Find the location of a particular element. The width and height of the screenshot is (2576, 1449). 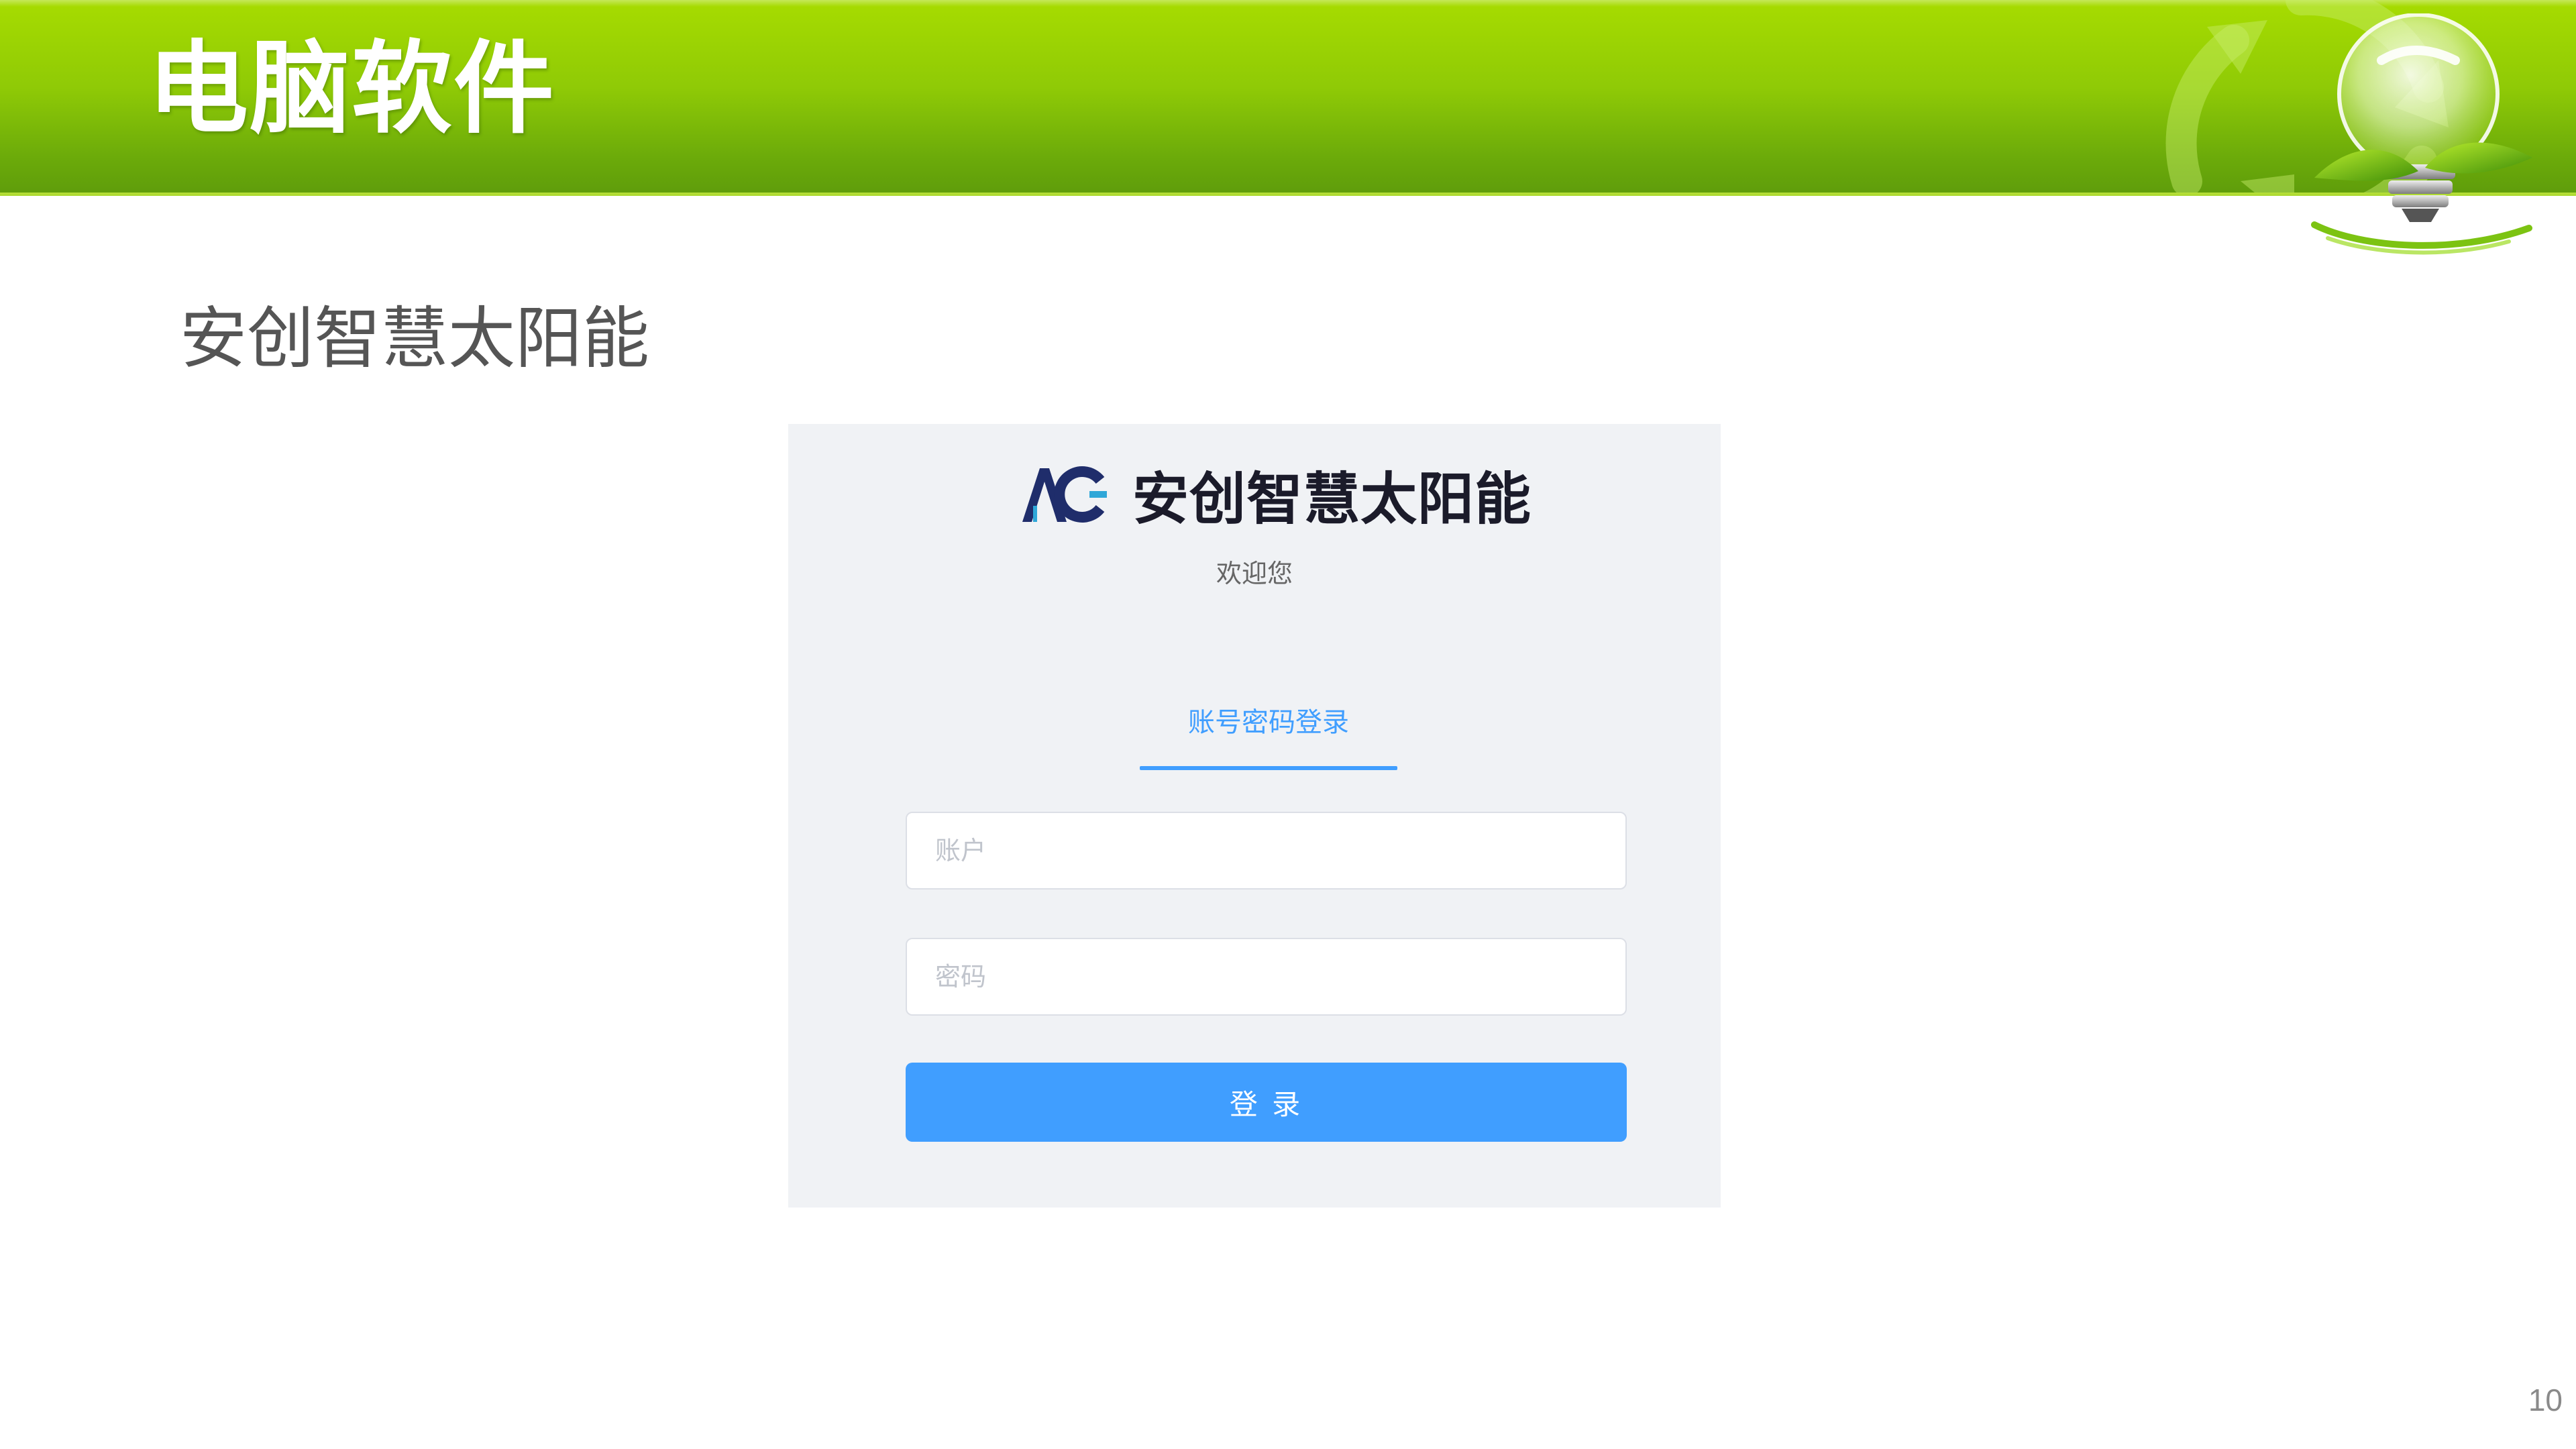

tab-account-password-login: 账号密码登录 is located at coordinates (1268, 720).